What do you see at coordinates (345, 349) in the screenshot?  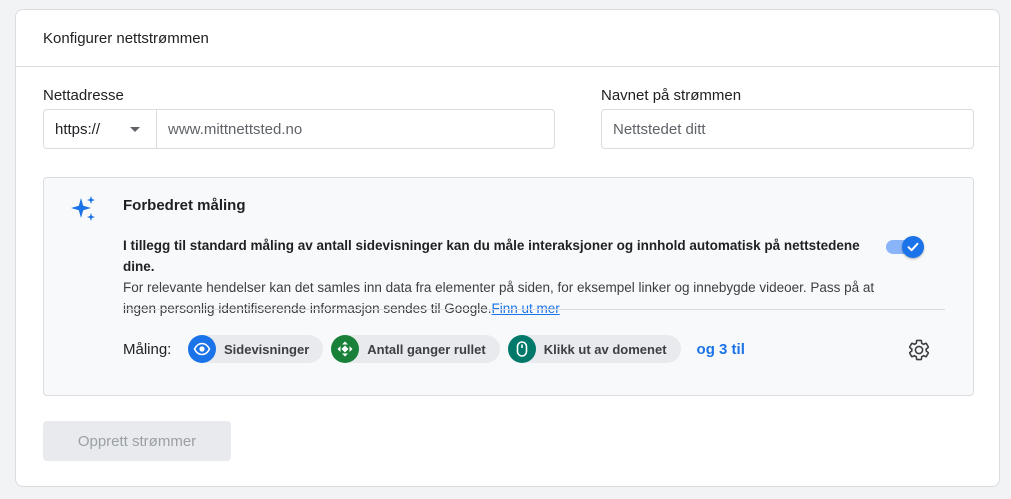 I see `scroll-icon` at bounding box center [345, 349].